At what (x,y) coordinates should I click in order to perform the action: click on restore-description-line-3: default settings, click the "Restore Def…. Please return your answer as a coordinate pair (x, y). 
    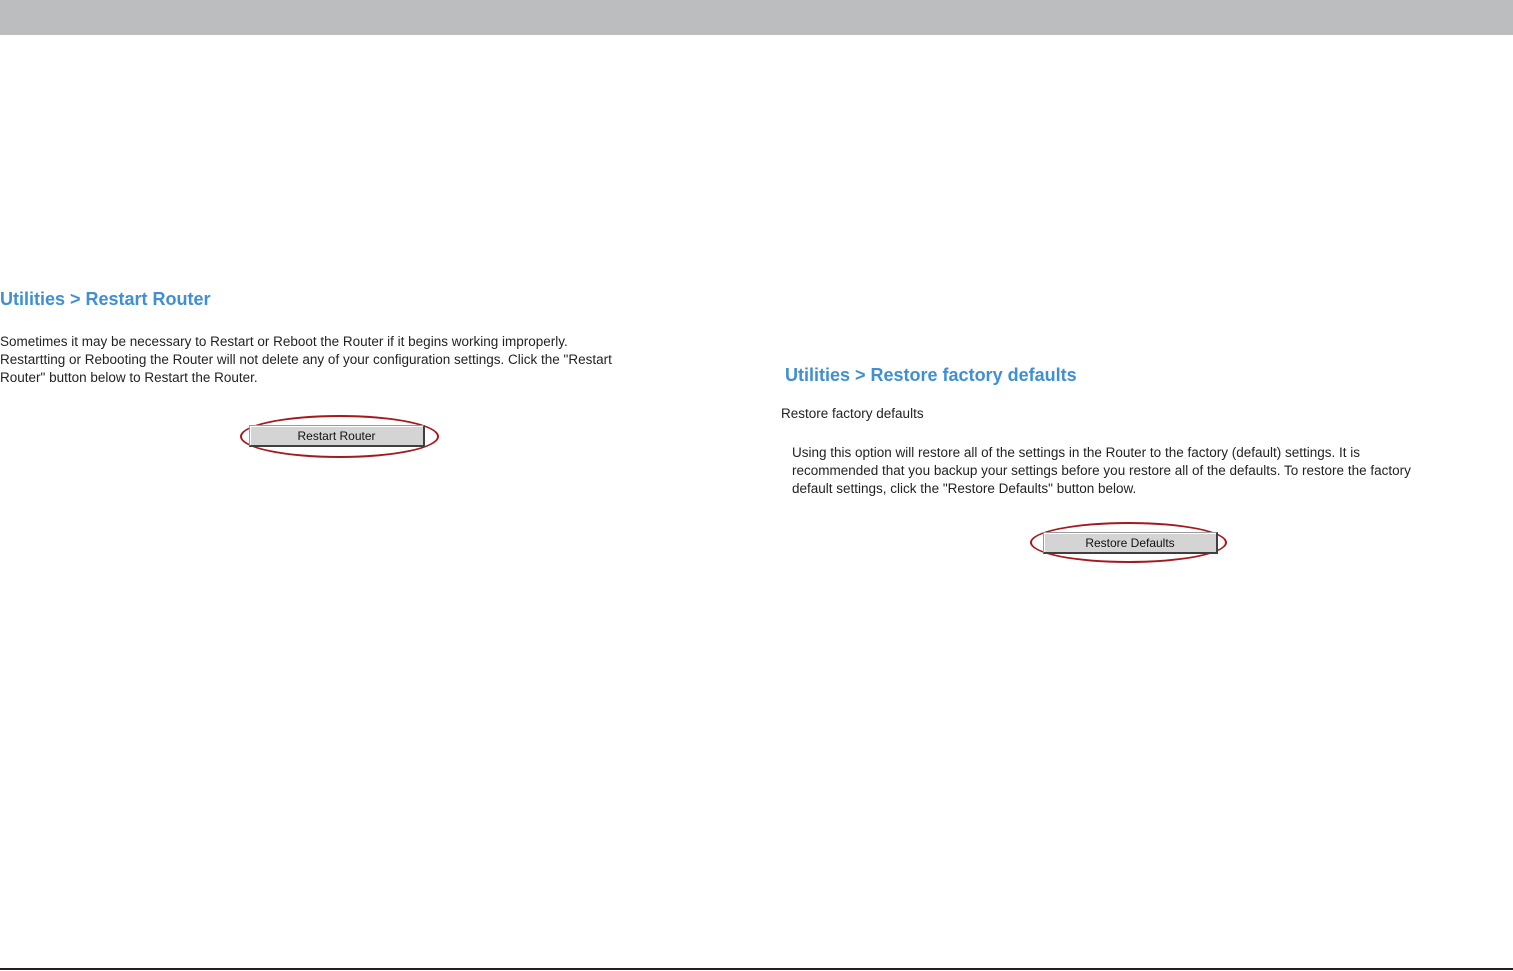
    Looking at the image, I should click on (964, 488).